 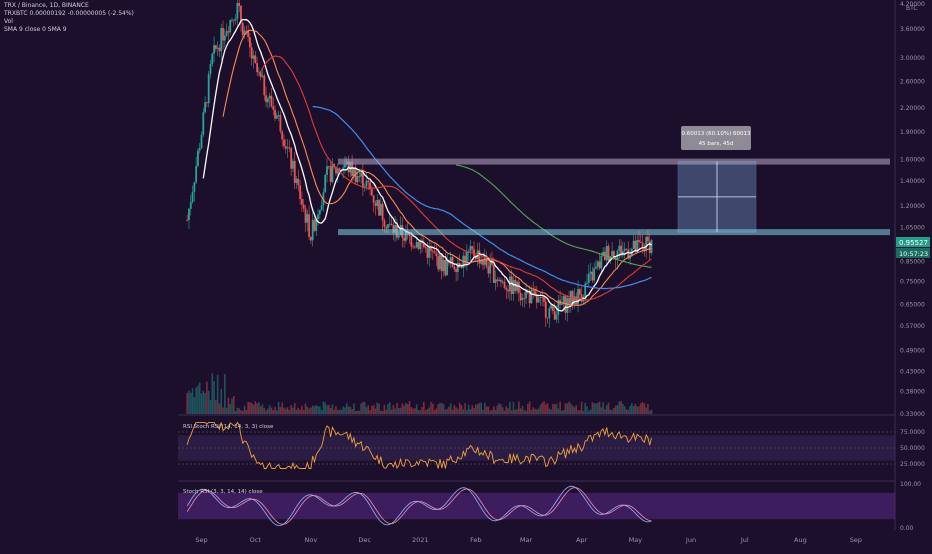 What do you see at coordinates (912, 305) in the screenshot?
I see `price-tick-label: 0.65000` at bounding box center [912, 305].